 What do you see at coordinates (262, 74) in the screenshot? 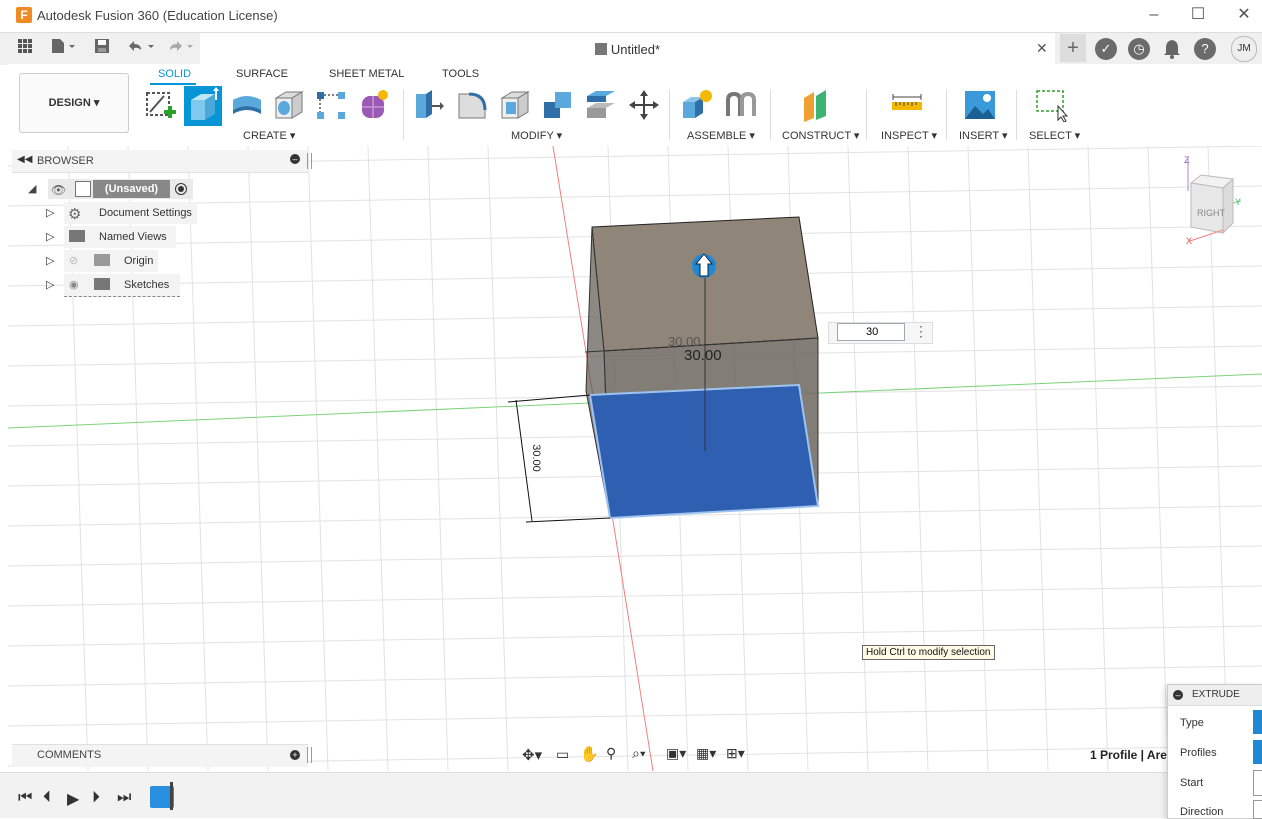
I see `tab-surface: SURFACE` at bounding box center [262, 74].